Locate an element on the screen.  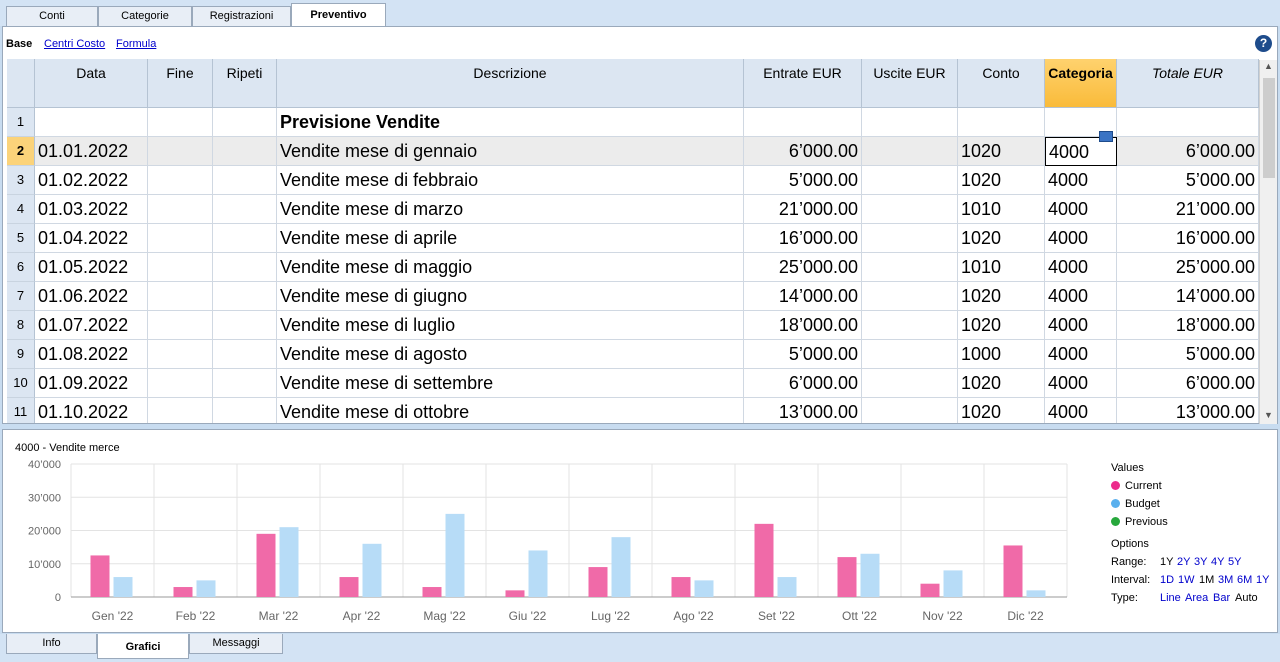
cell-conto is located at coordinates (1001, 122).